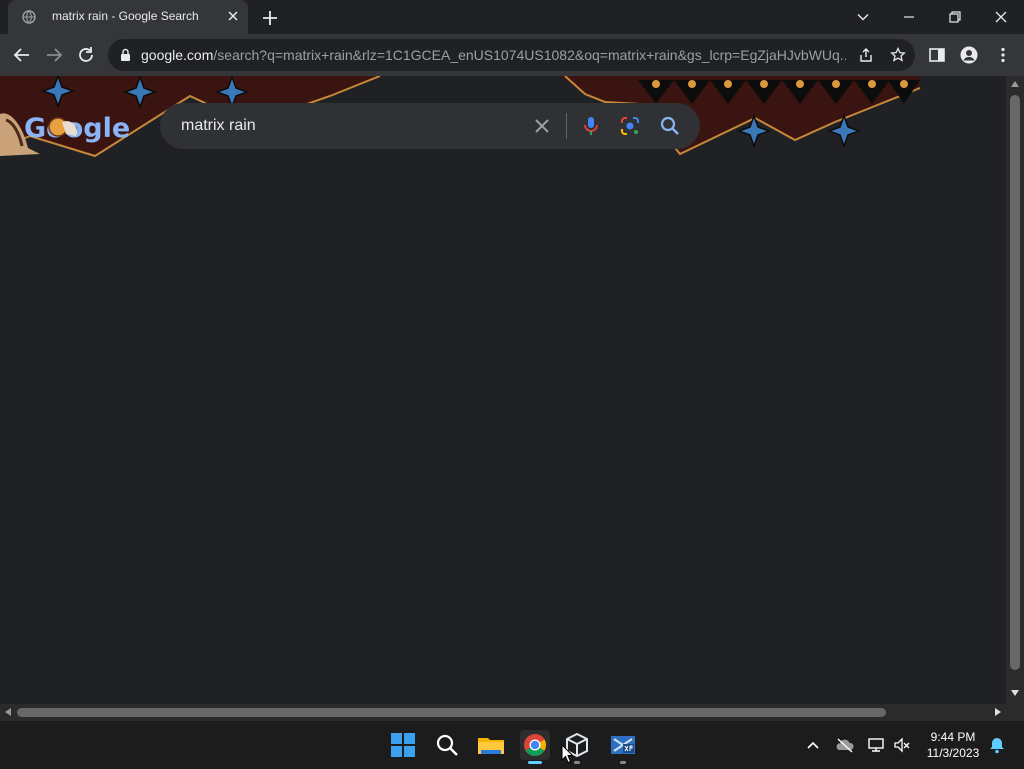  Describe the element at coordinates (876, 745) in the screenshot. I see `network-icon` at that location.